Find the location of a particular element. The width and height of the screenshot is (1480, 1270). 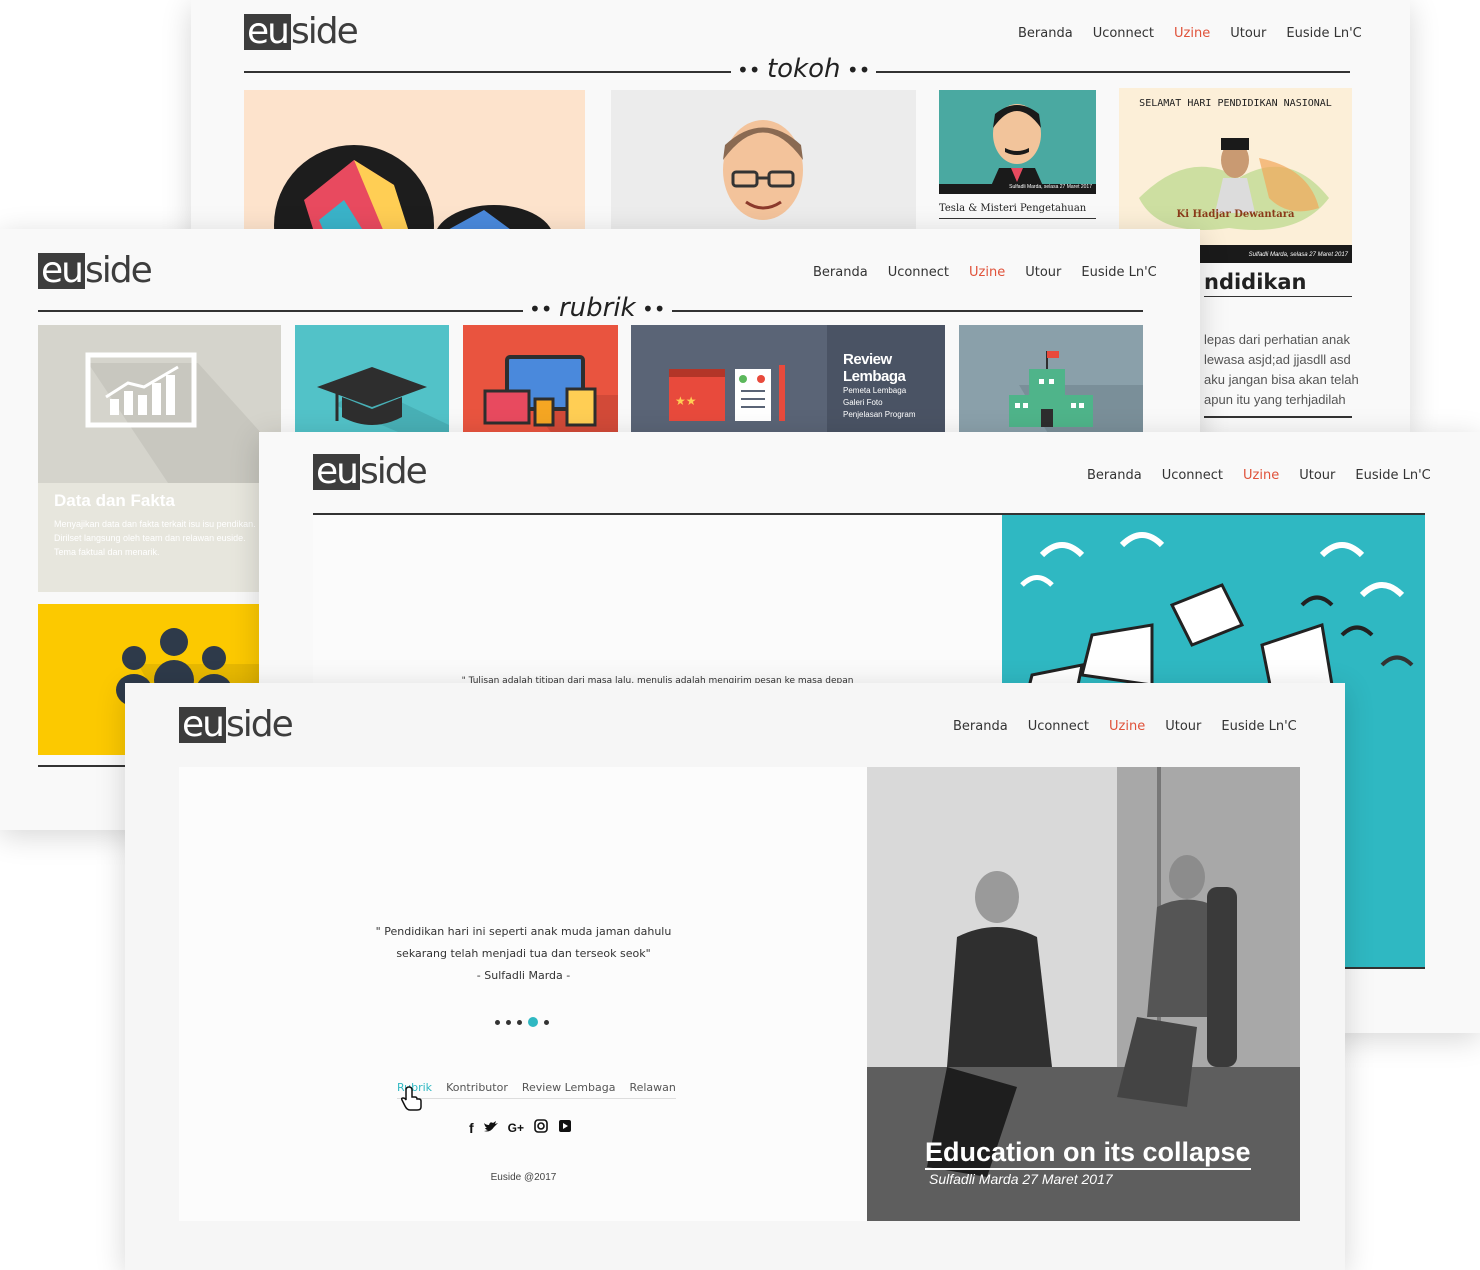

review-icon: ★★ is located at coordinates (727, 393).